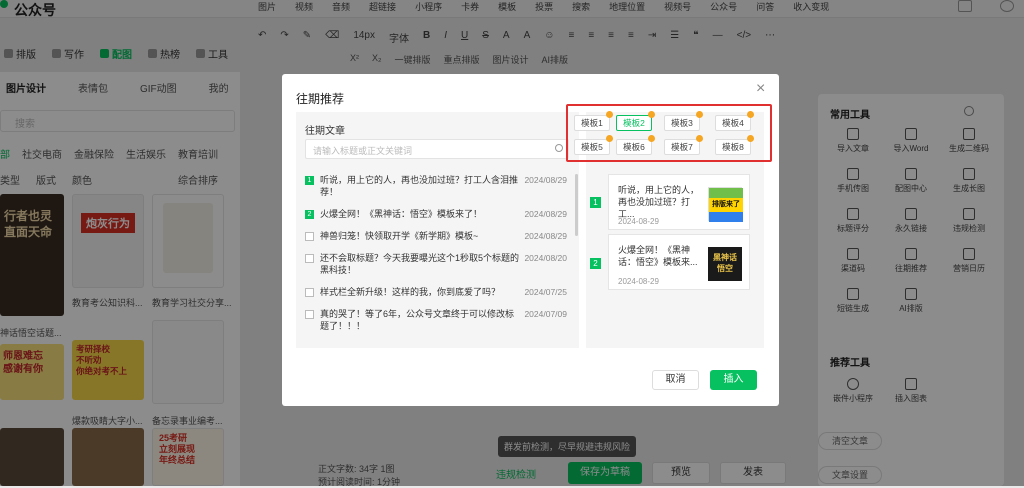 The image size is (1024, 488). Describe the element at coordinates (420, 264) in the screenshot. I see `article-title: 还不会取标题？今天我要曝光这个1秒取5个标题的黑科技！` at that location.